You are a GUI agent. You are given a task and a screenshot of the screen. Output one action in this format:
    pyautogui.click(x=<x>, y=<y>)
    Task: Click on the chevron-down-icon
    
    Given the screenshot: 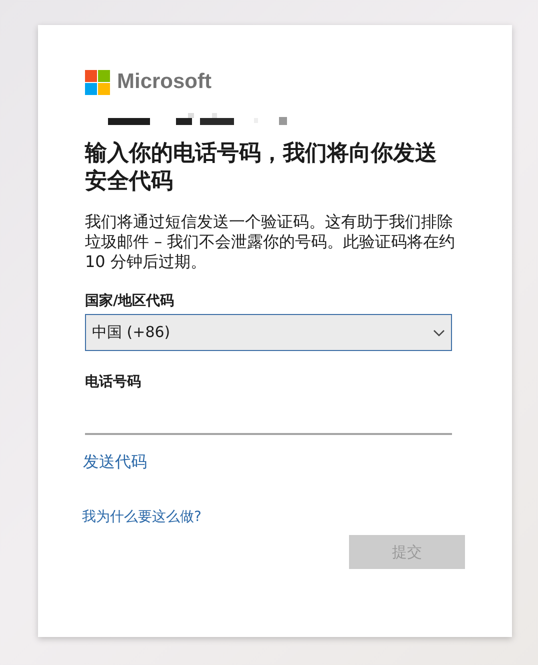 What is the action you would take?
    pyautogui.click(x=439, y=332)
    